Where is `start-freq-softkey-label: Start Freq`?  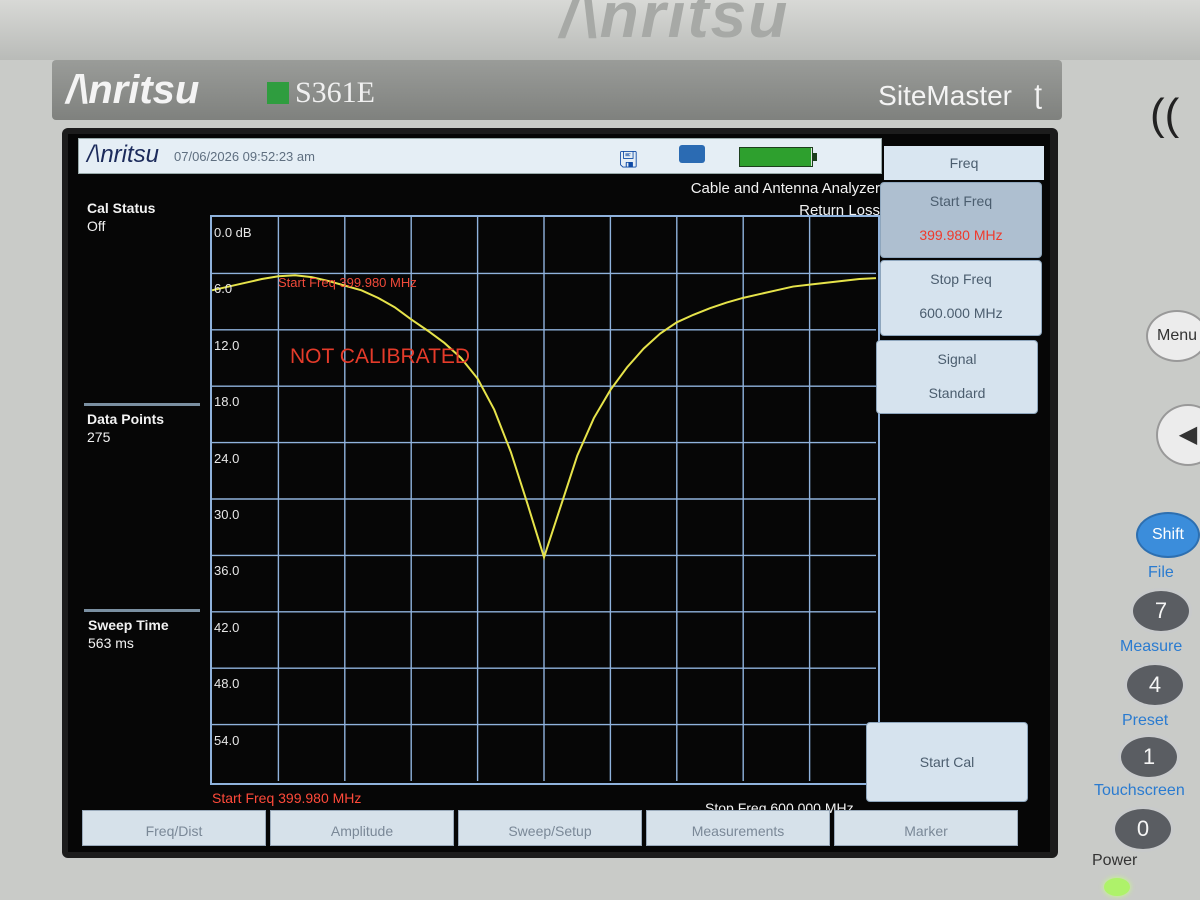 start-freq-softkey-label: Start Freq is located at coordinates (961, 201).